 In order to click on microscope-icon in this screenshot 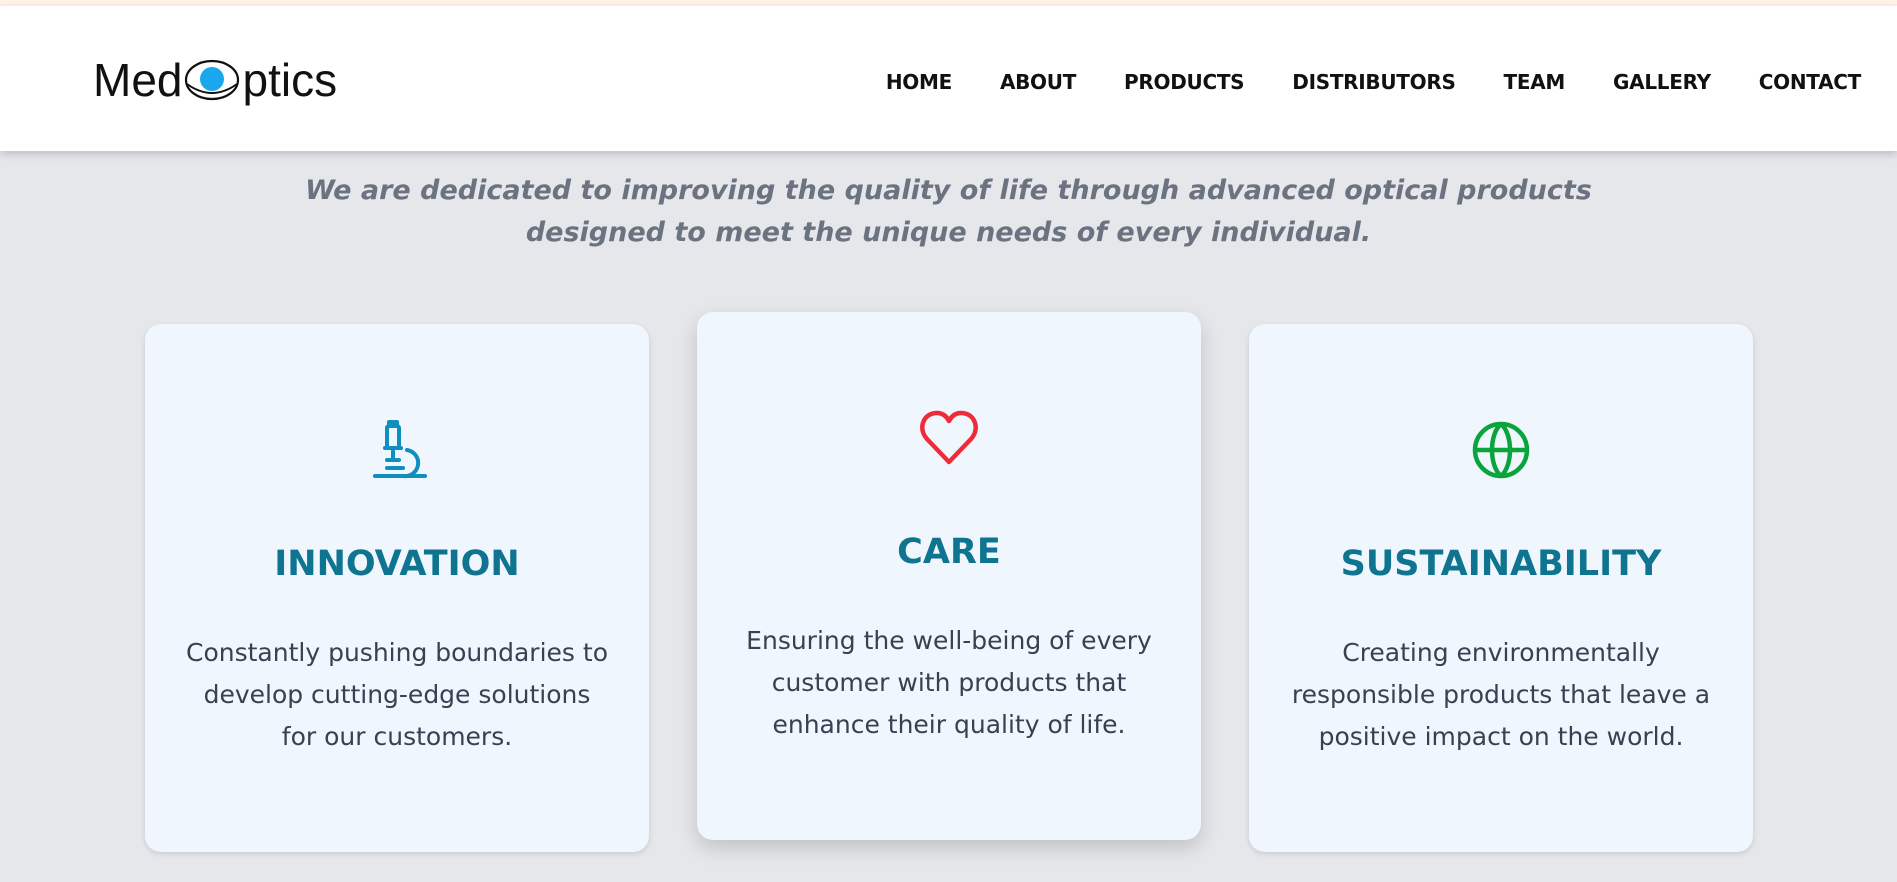, I will do `click(400, 449)`.